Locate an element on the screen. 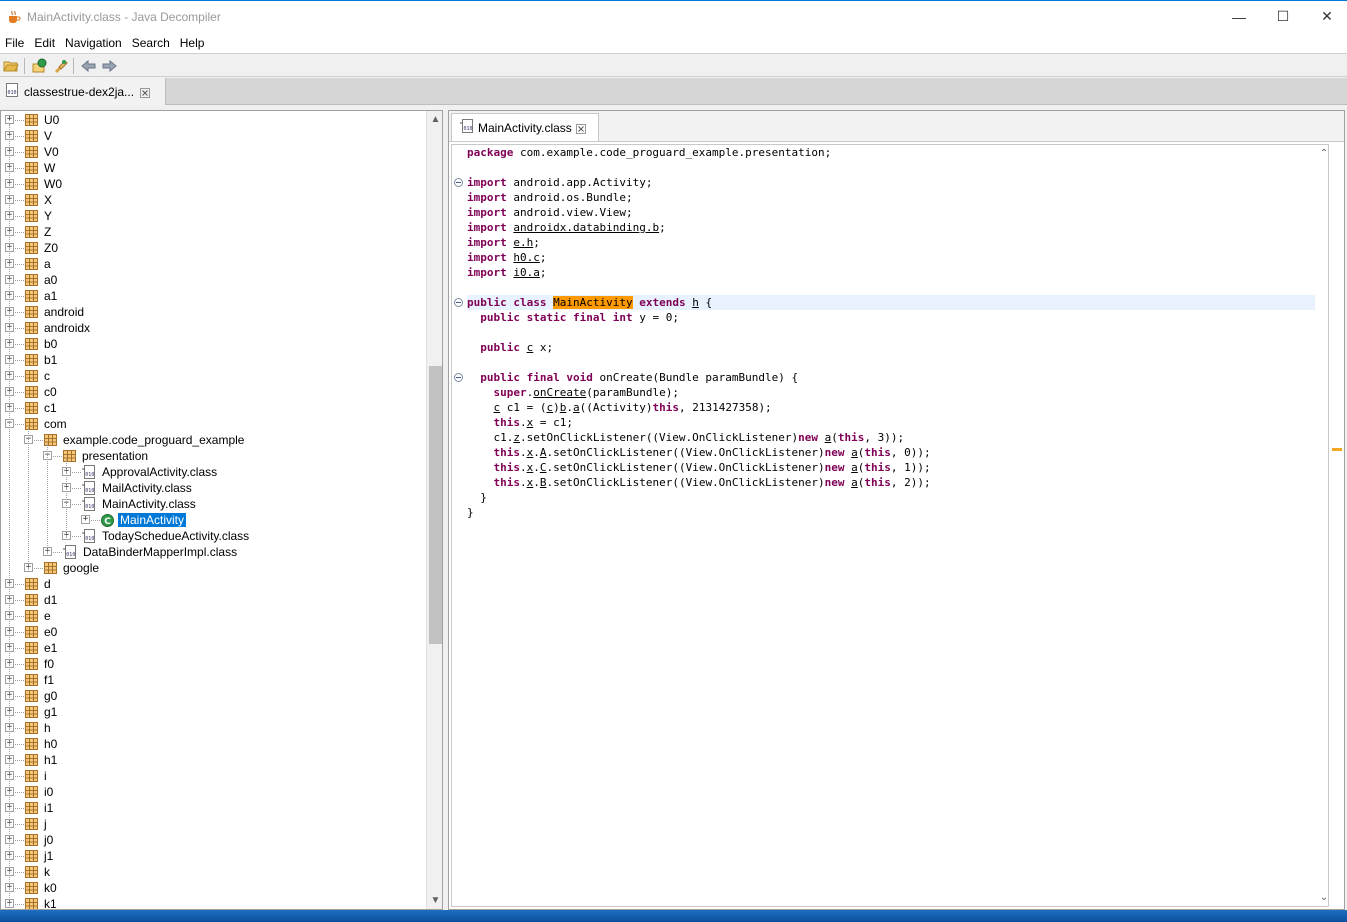  tree-item: k0 is located at coordinates (42, 888).